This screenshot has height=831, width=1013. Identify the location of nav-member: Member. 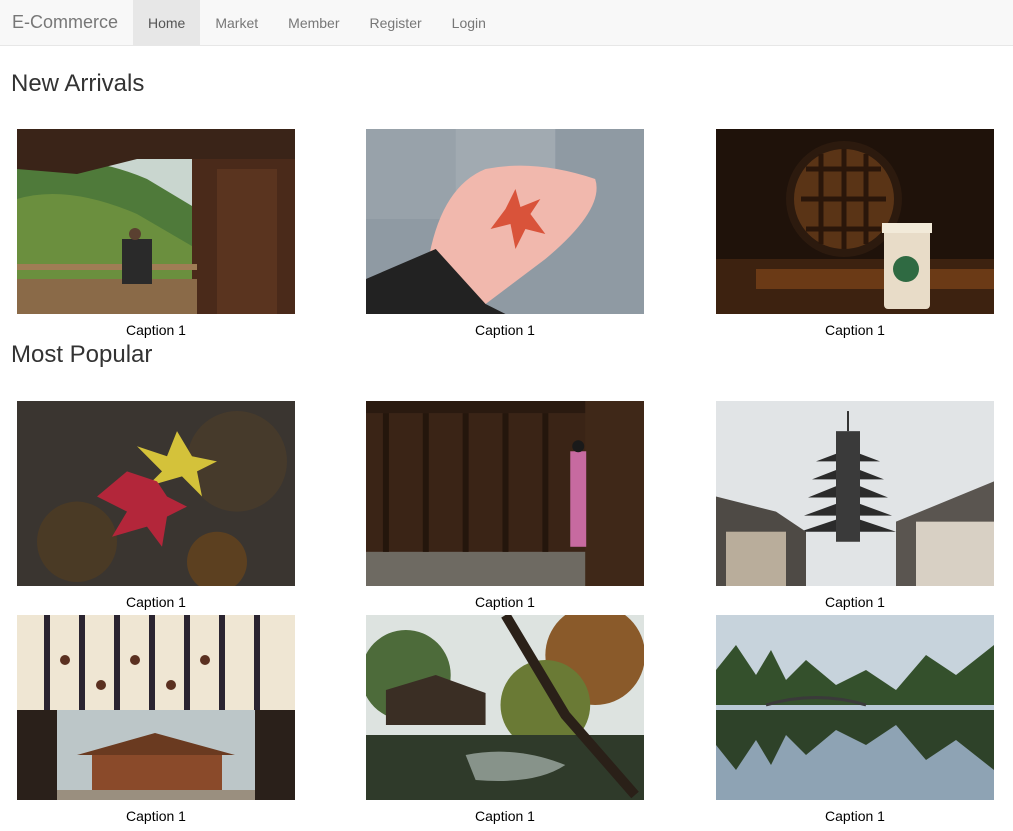
(313, 22).